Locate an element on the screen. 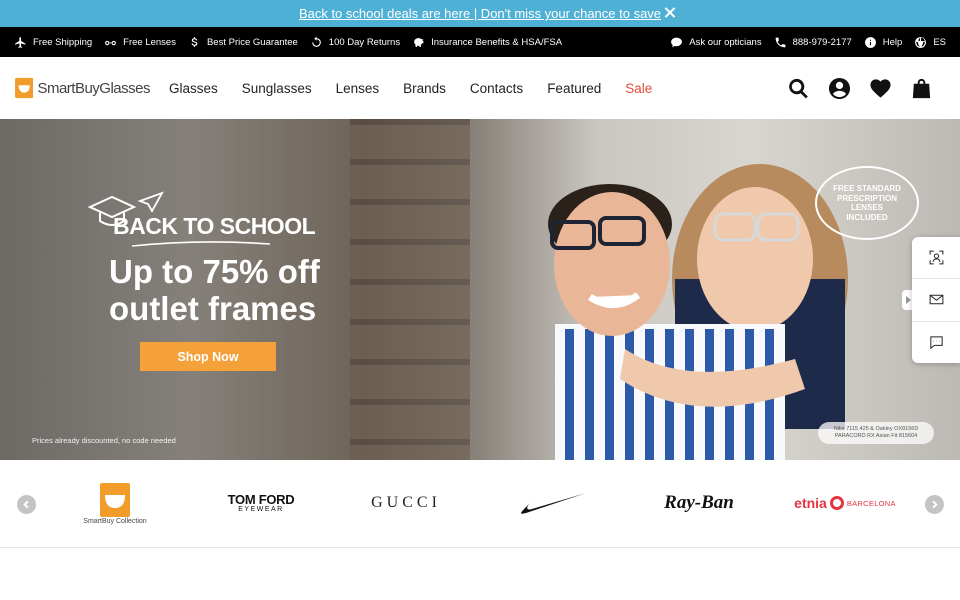 This screenshot has width=960, height=600. hero-bookshelf is located at coordinates (410, 289).